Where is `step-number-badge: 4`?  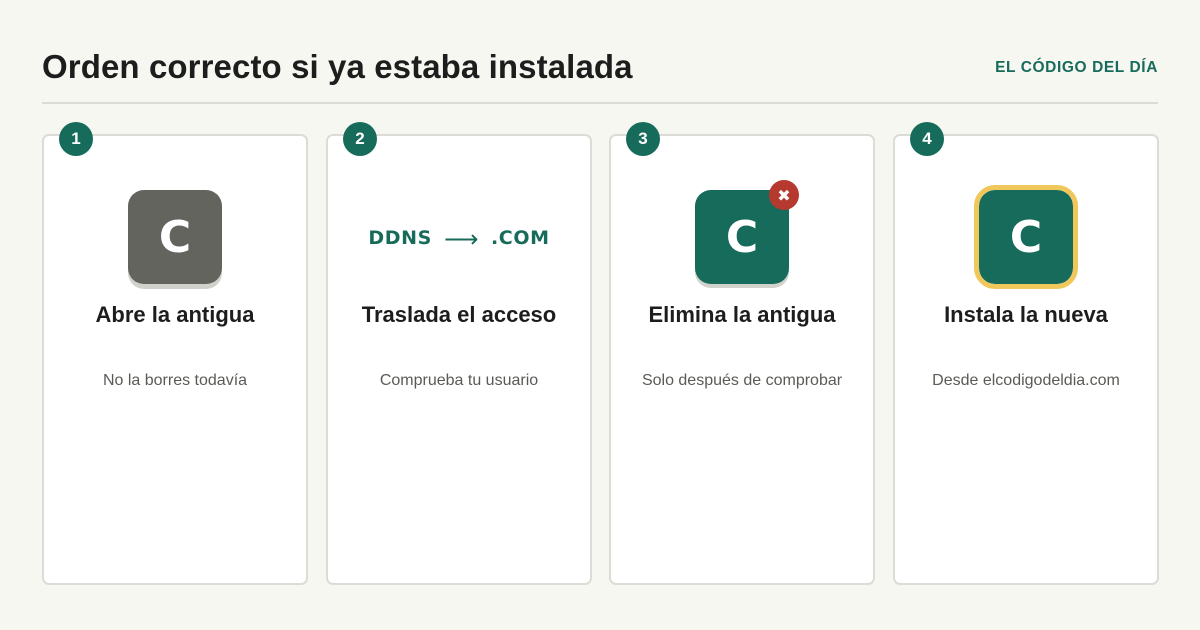
step-number-badge: 4 is located at coordinates (927, 139).